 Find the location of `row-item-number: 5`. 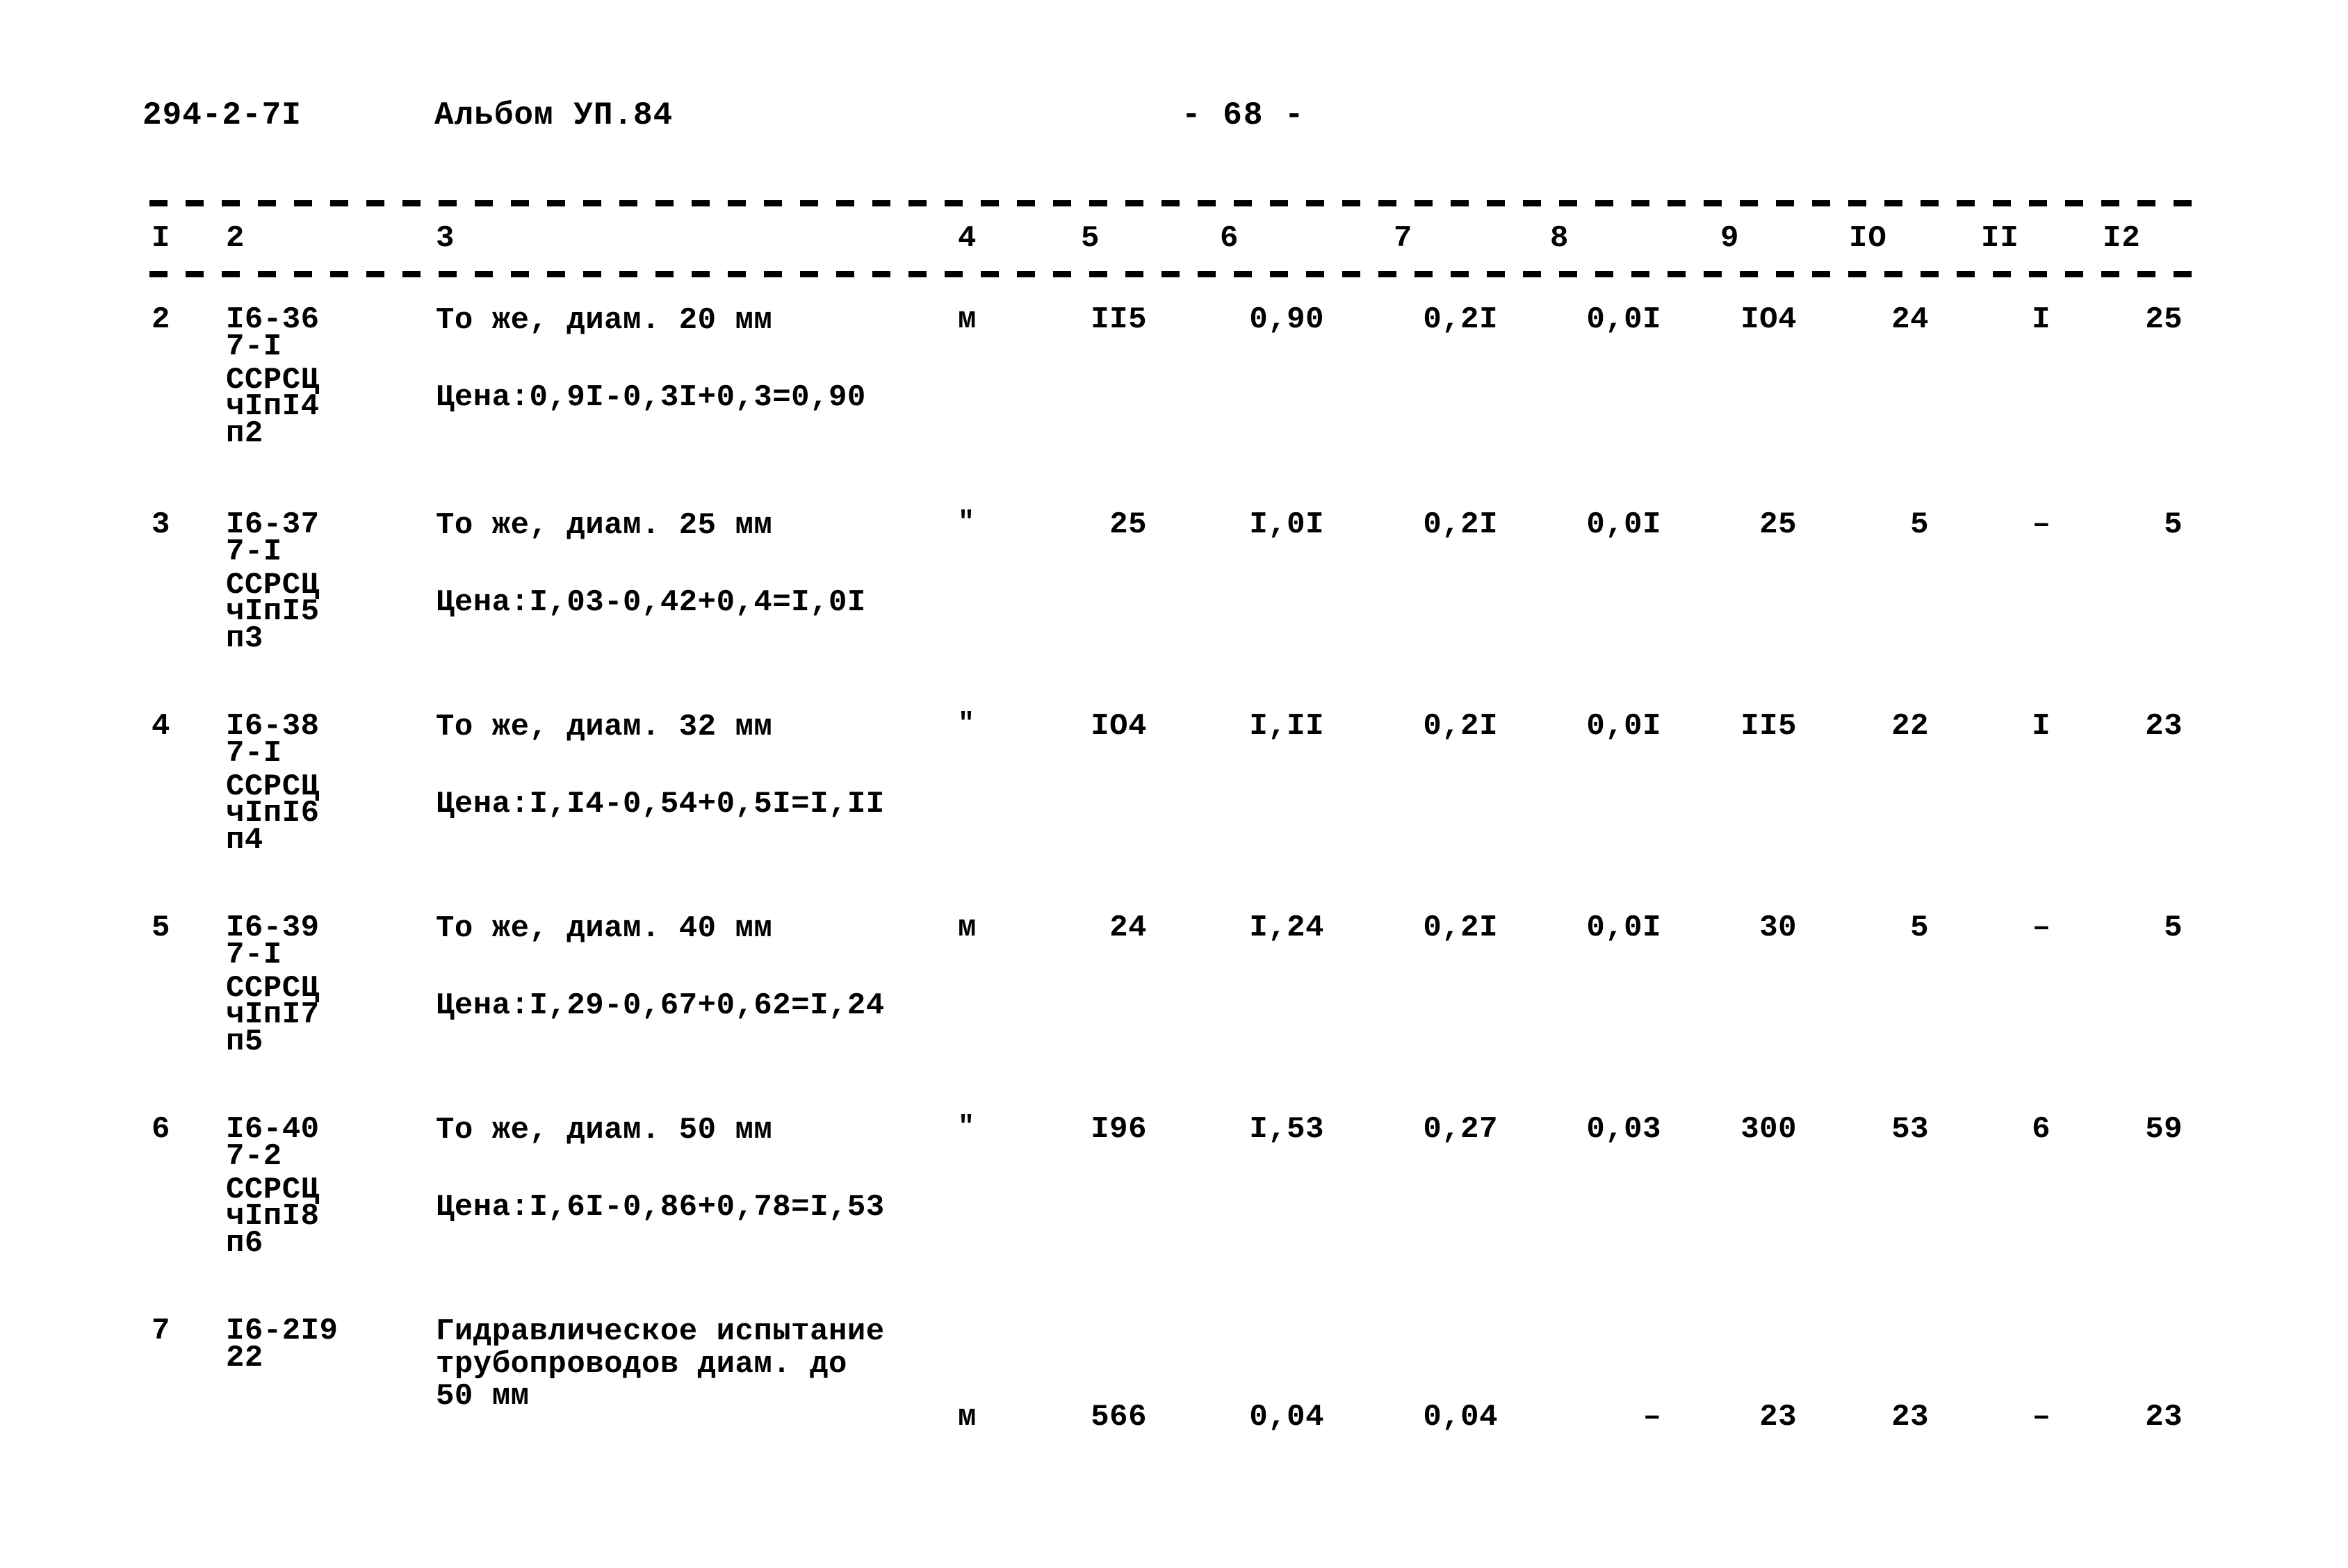

row-item-number: 5 is located at coordinates (161, 927).